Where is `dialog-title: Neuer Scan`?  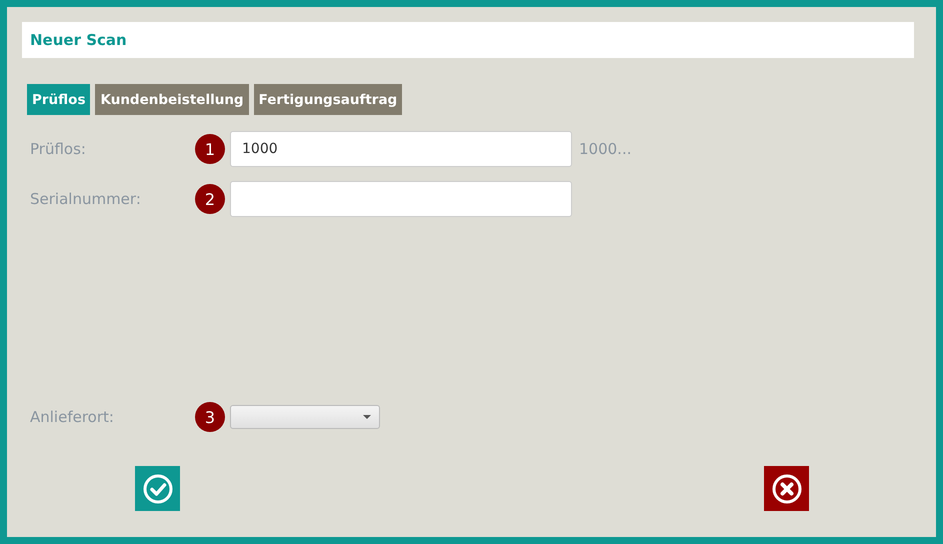
dialog-title: Neuer Scan is located at coordinates (78, 40).